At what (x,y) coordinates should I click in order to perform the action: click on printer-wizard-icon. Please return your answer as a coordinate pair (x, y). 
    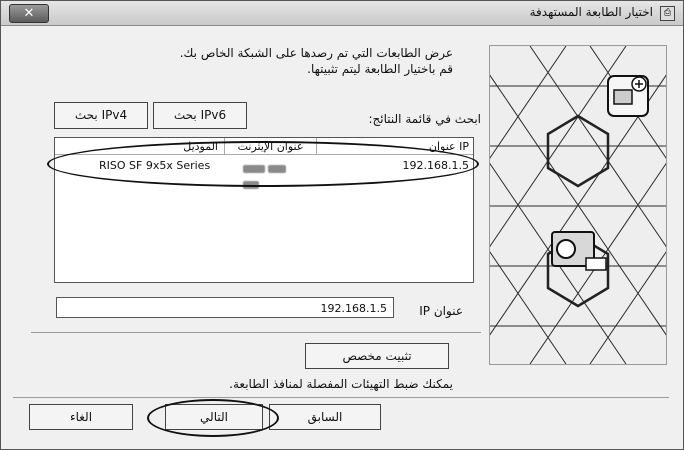
    Looking at the image, I should click on (628, 96).